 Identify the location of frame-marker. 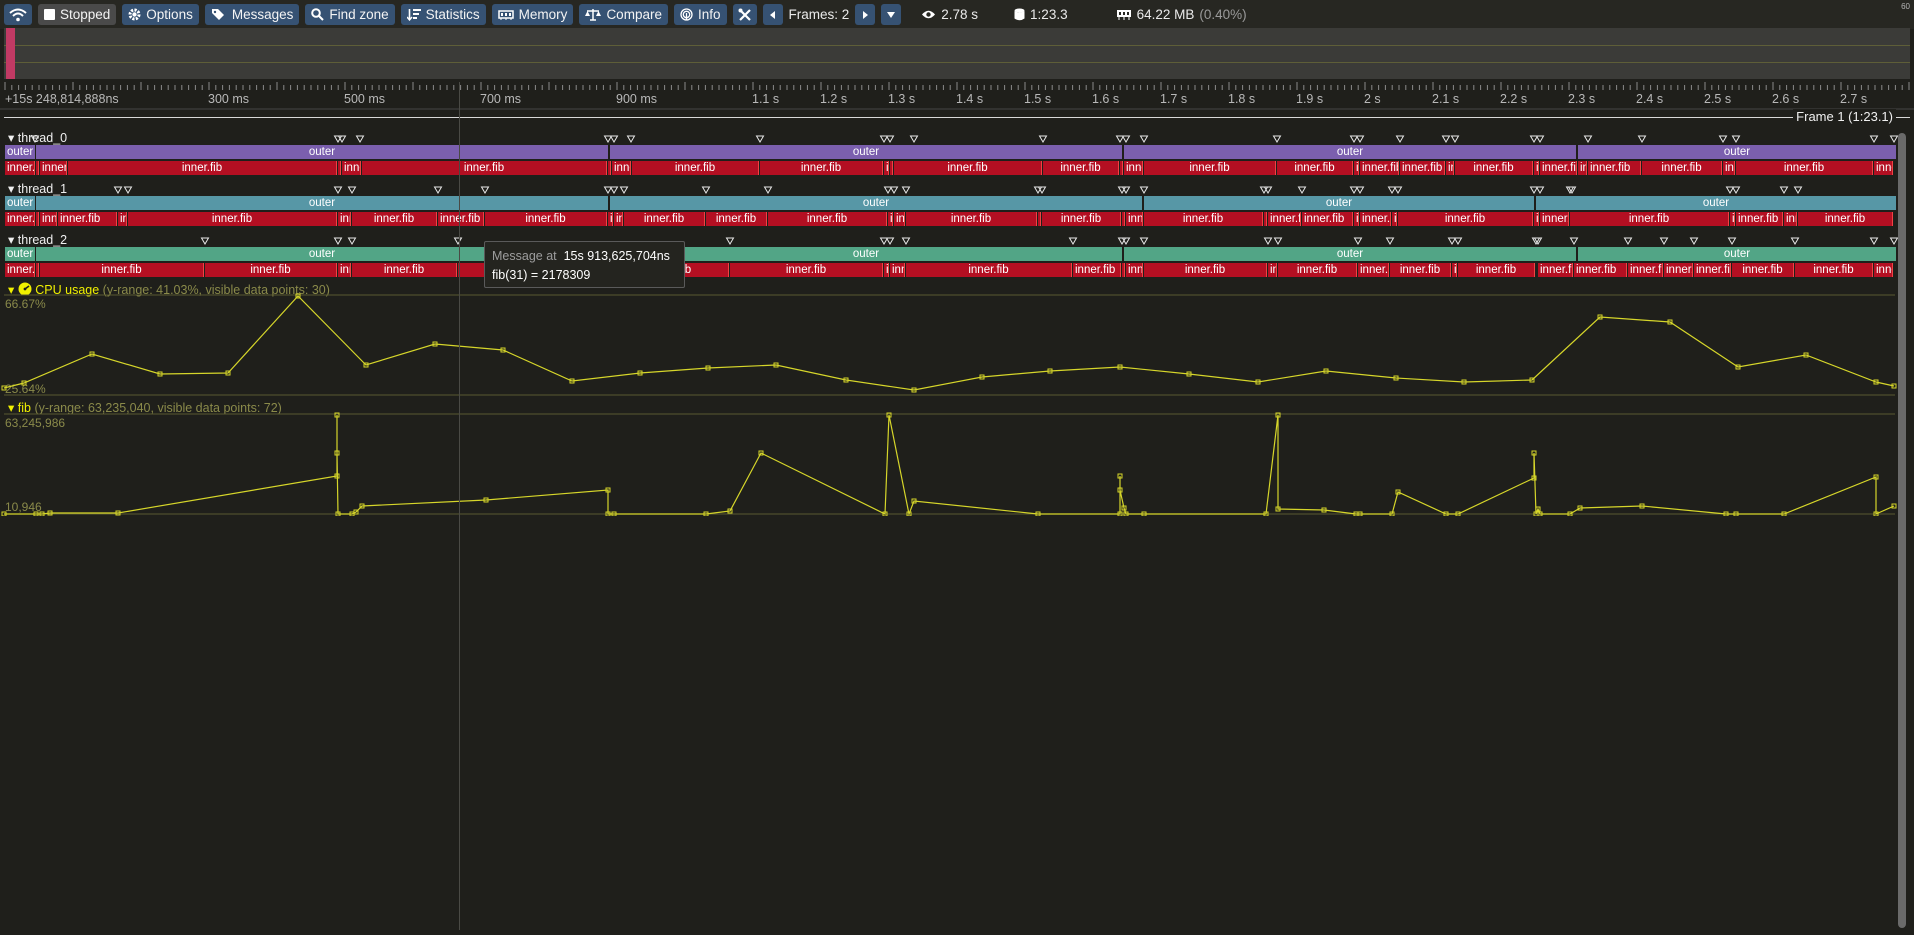
(10, 53).